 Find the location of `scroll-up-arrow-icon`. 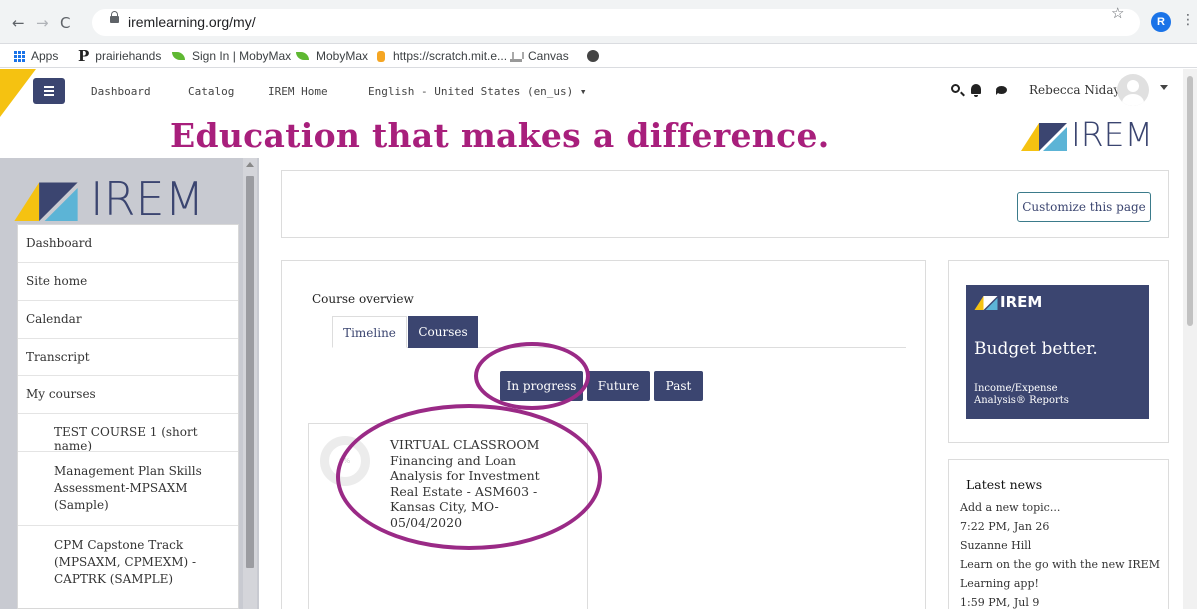

scroll-up-arrow-icon is located at coordinates (250, 164).